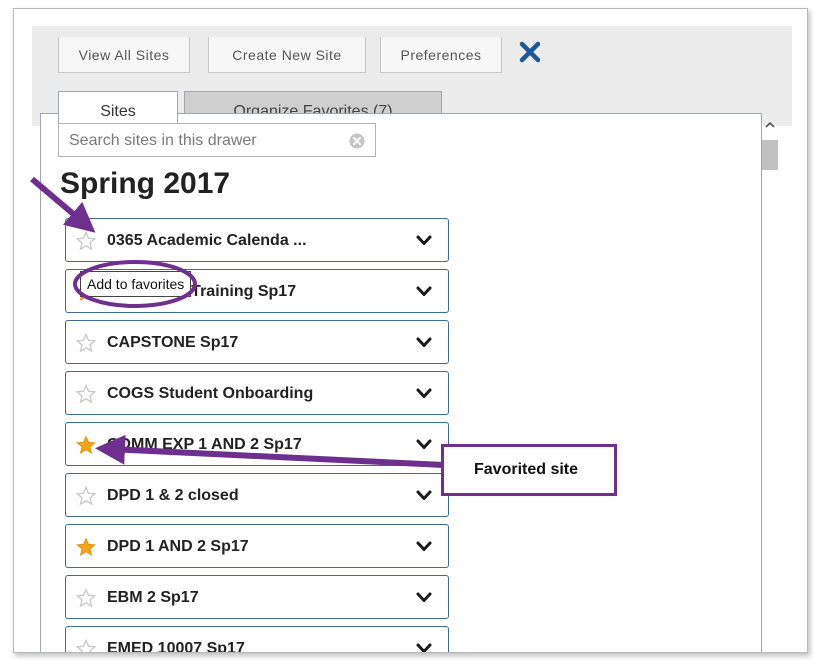 The width and height of the screenshot is (814, 660). I want to click on site-row: COMM EXP 1 AND 2 Sp17, so click(257, 444).